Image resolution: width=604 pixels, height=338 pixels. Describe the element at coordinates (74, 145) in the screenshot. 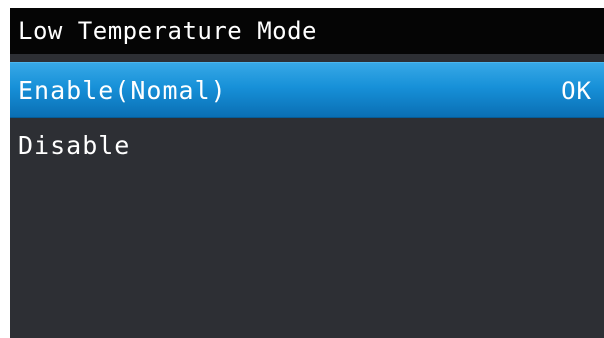

I see `menu-item-label: Disable` at that location.